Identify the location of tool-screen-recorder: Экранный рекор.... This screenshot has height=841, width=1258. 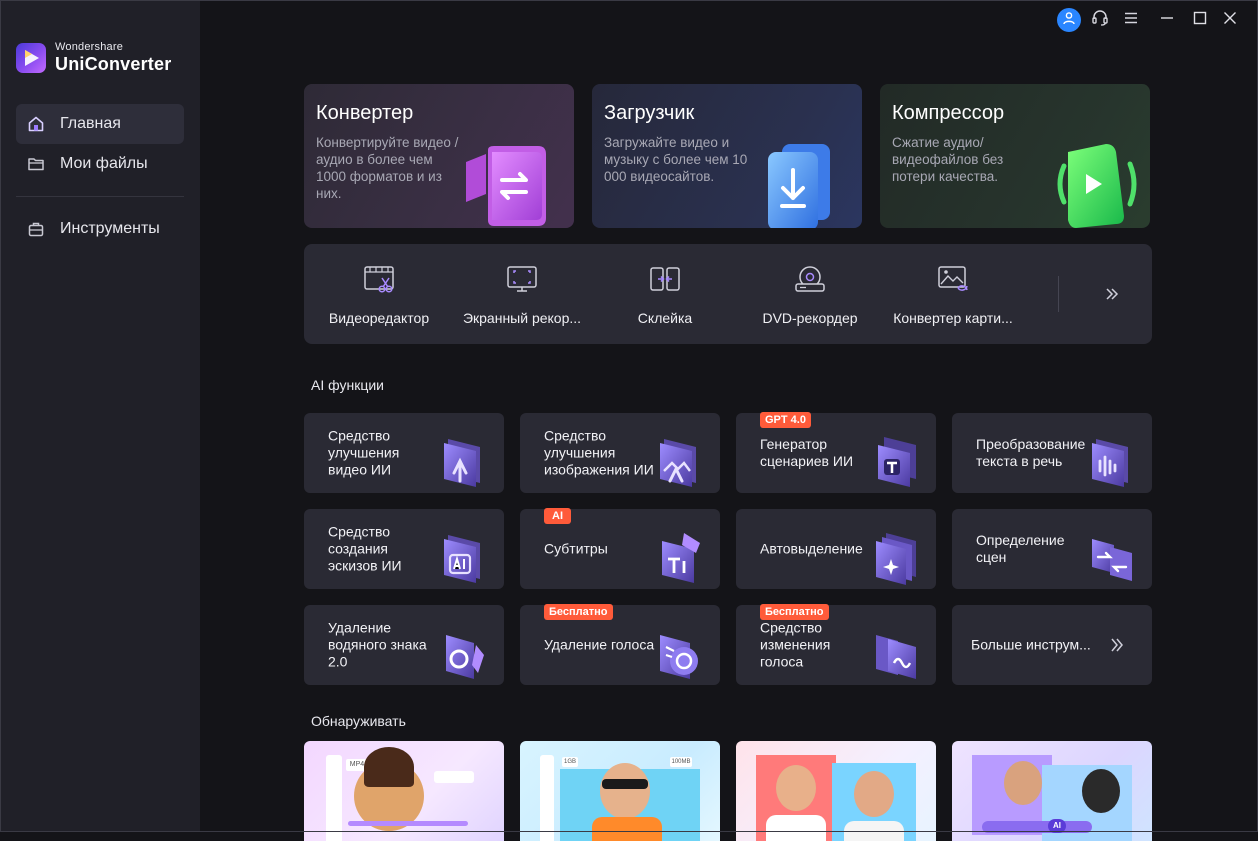
(522, 294).